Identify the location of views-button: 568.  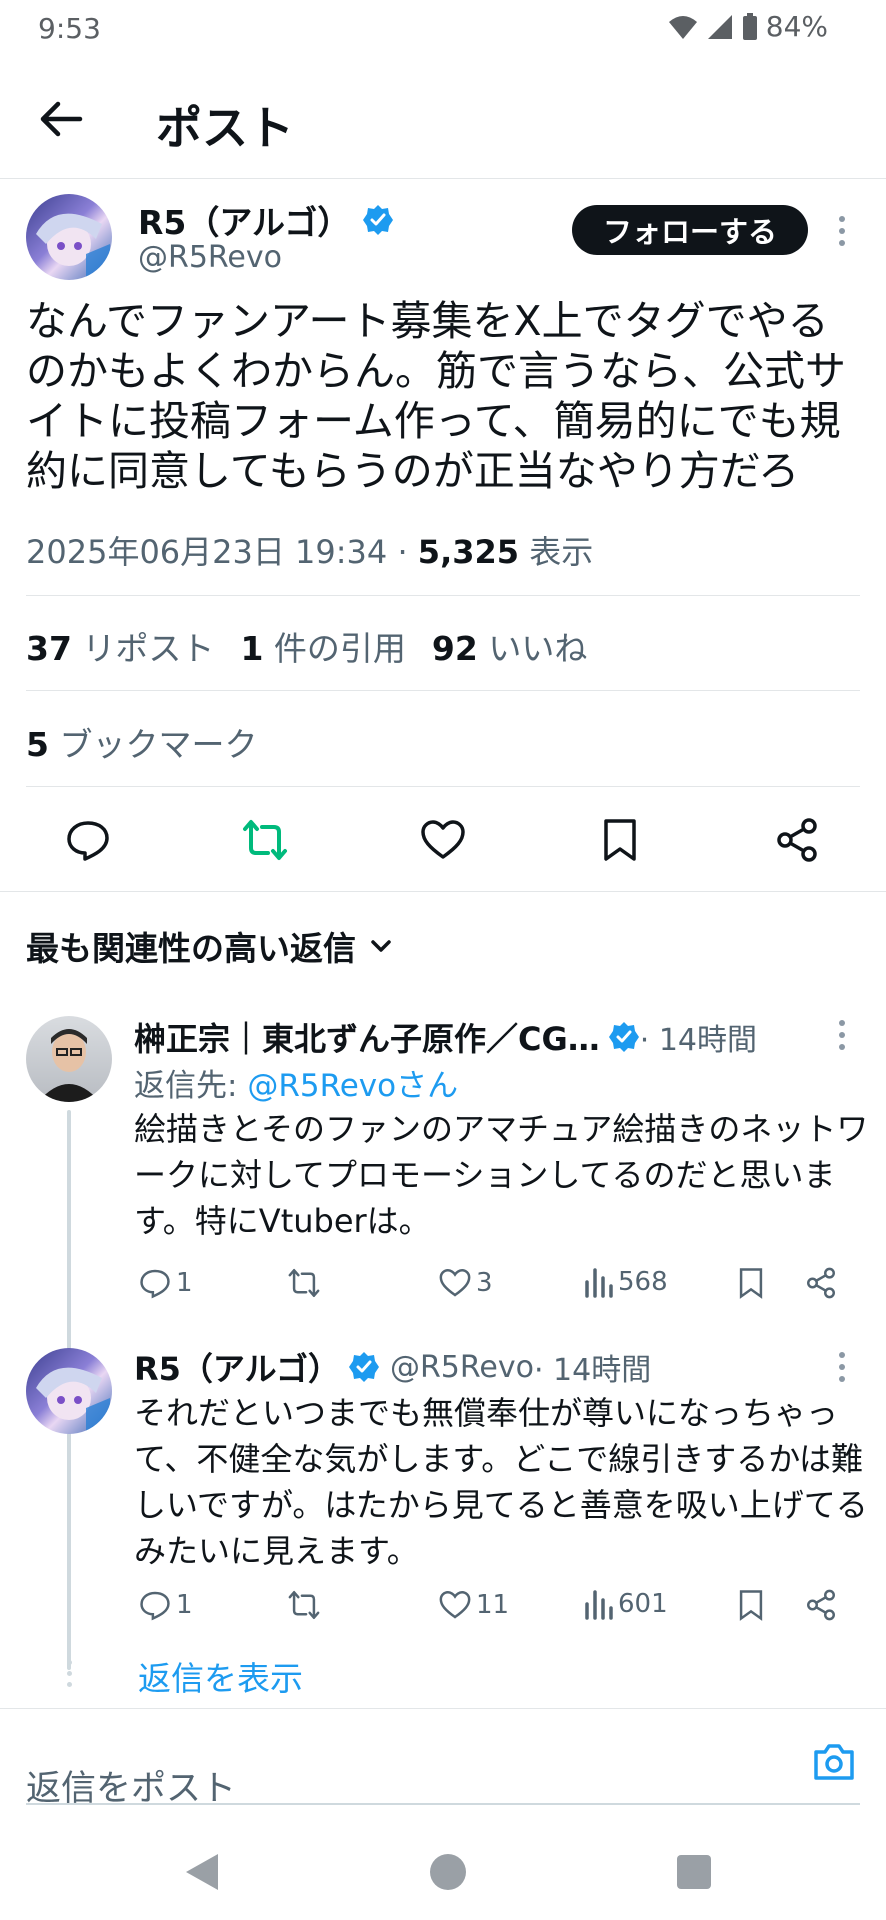
(626, 1282).